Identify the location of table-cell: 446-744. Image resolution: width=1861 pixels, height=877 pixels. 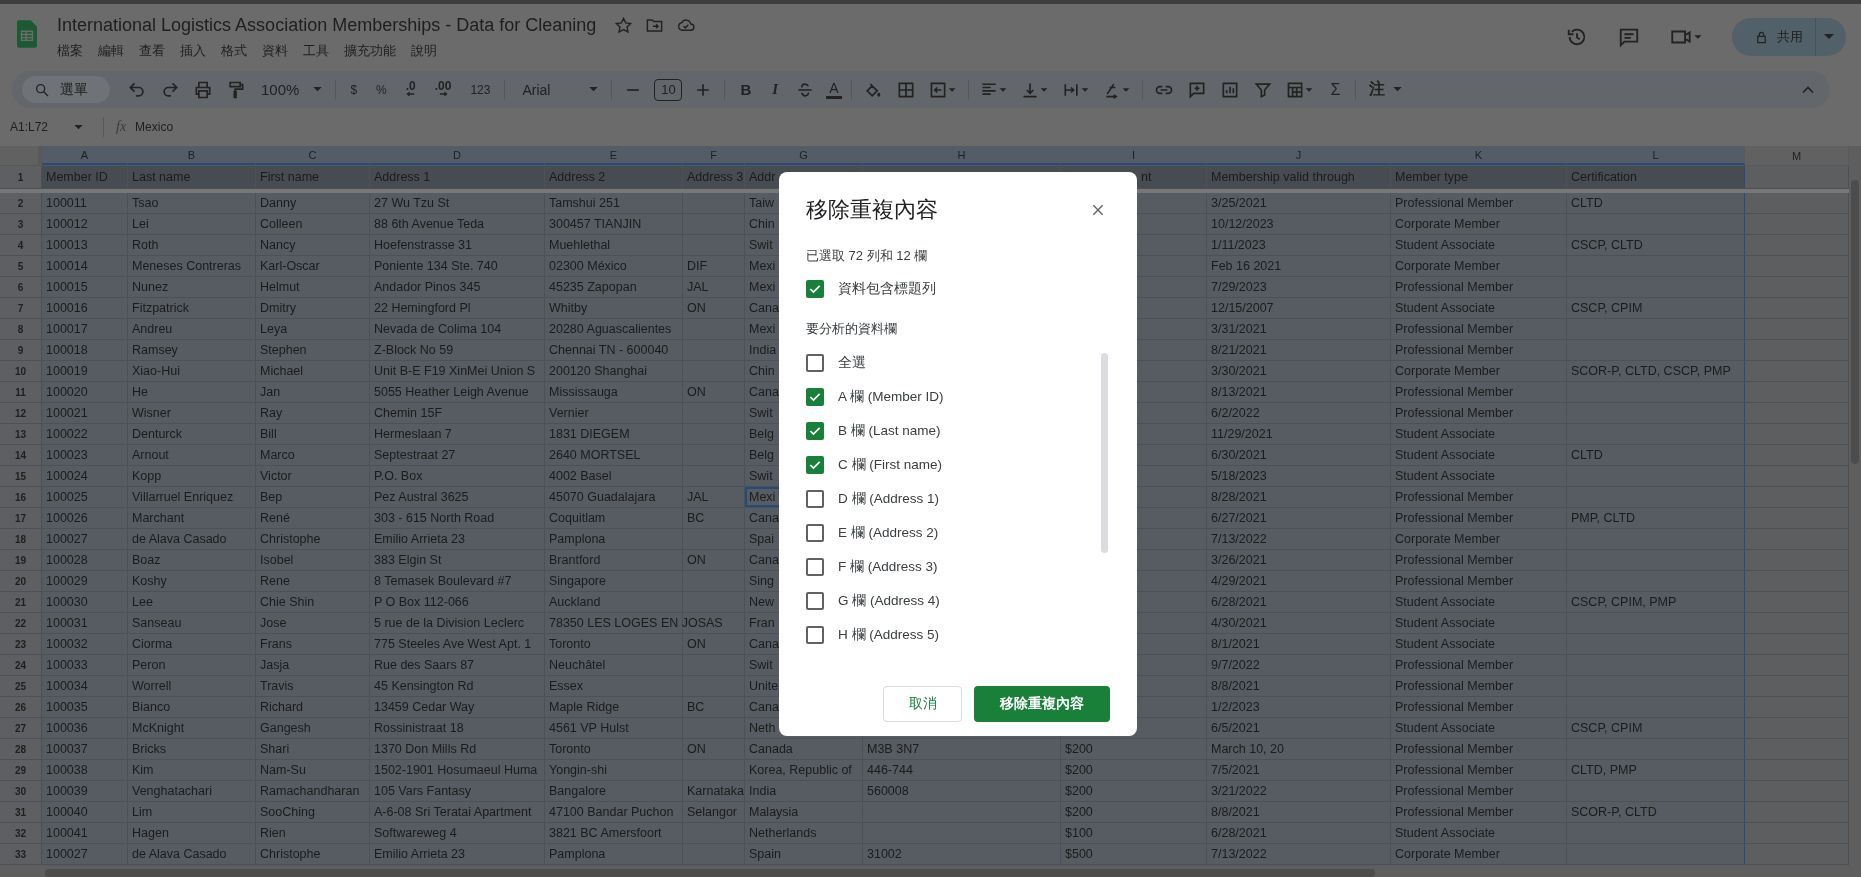
(890, 770).